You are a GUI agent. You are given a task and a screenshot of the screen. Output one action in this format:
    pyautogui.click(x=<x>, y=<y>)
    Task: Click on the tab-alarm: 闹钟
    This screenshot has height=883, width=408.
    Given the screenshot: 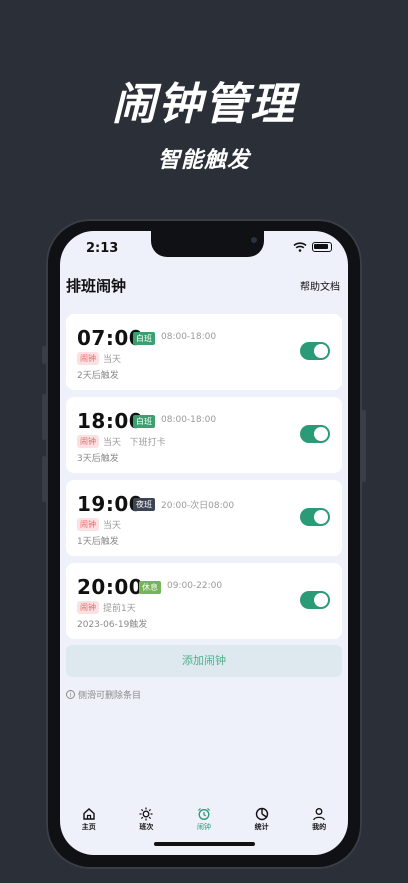 What is the action you would take?
    pyautogui.click(x=204, y=822)
    